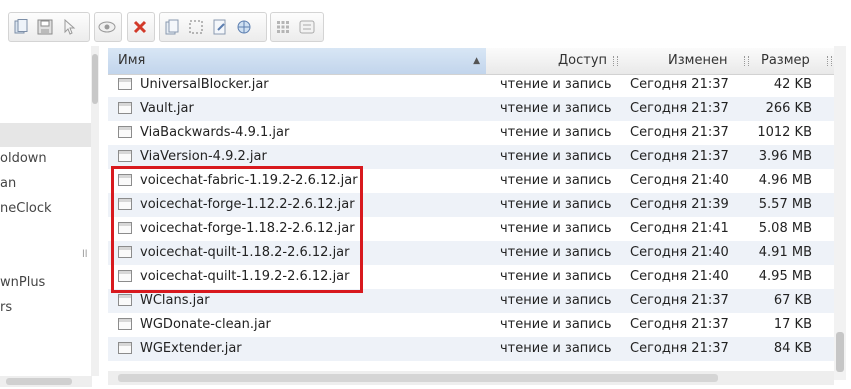 This screenshot has width=851, height=389. What do you see at coordinates (22, 283) in the screenshot?
I see `folder-tree-item: wnPlus` at bounding box center [22, 283].